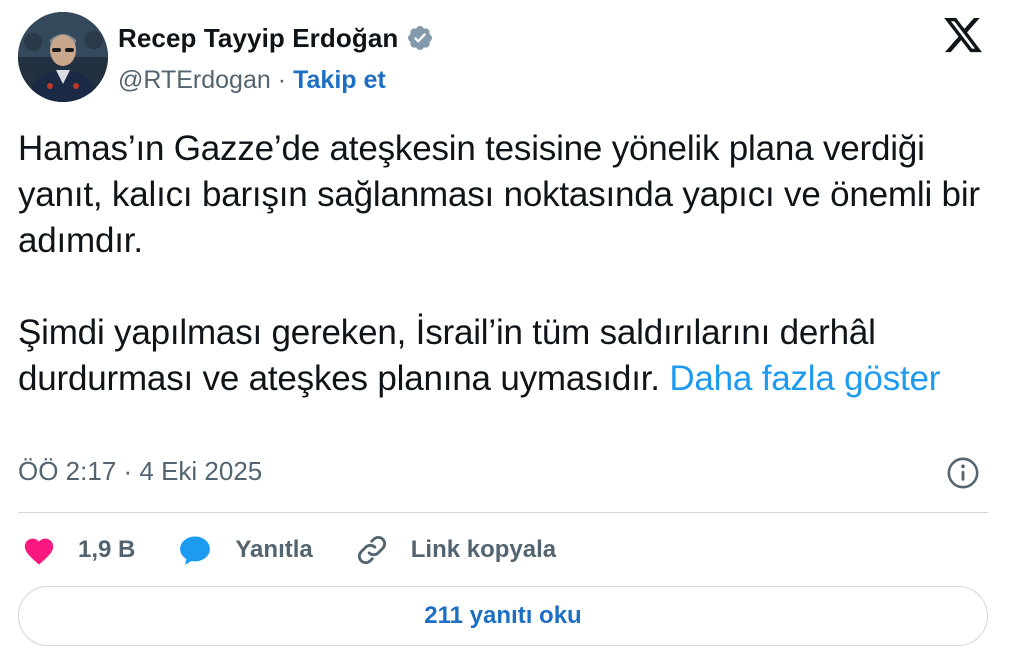 The image size is (1010, 666). I want to click on reply-bubble-icon, so click(195, 550).